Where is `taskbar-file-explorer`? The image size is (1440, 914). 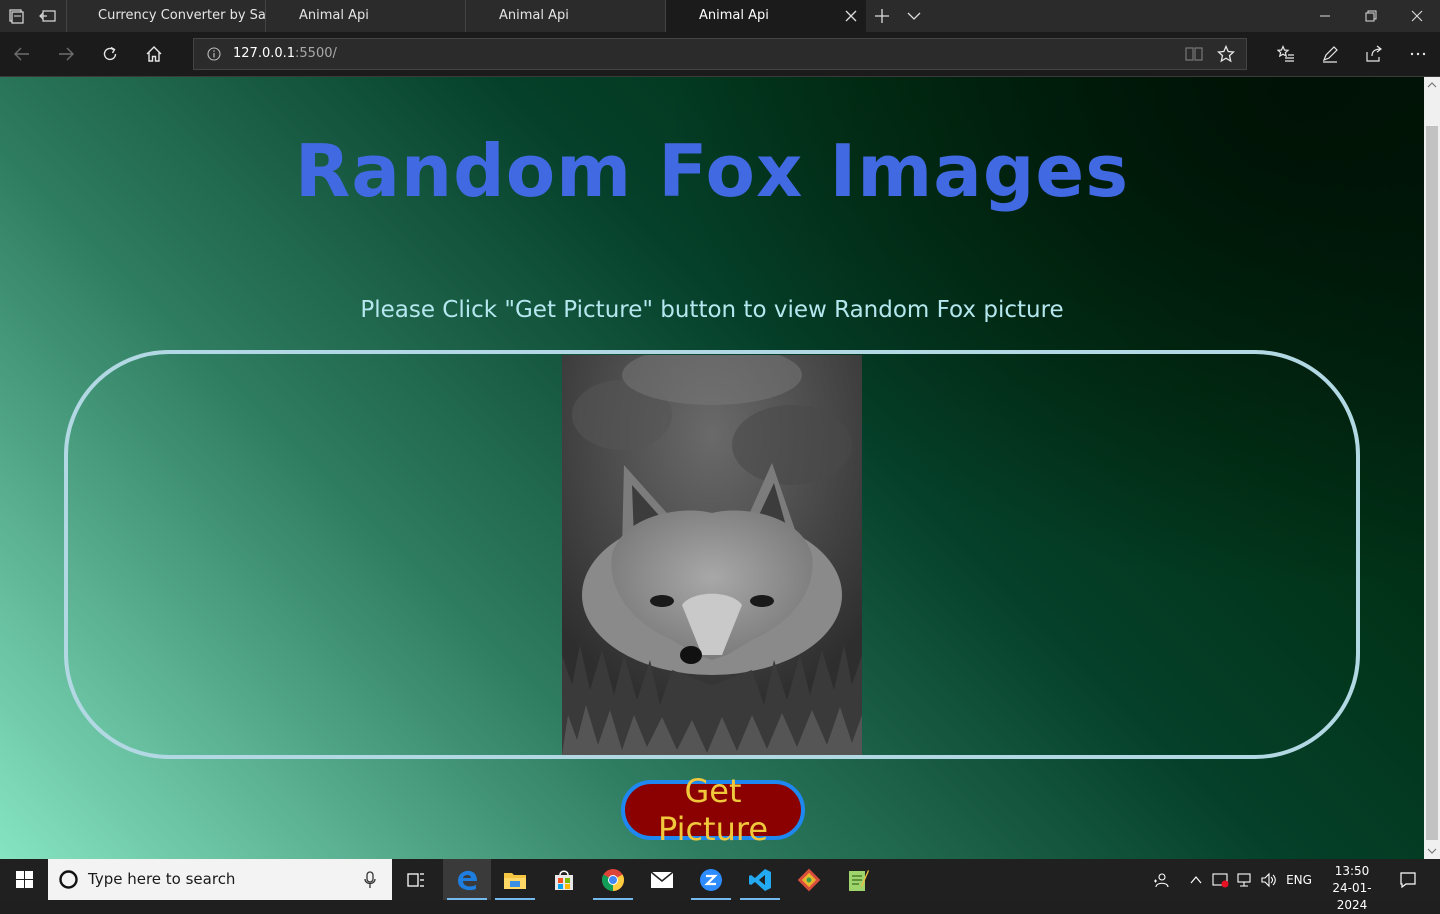 taskbar-file-explorer is located at coordinates (515, 879).